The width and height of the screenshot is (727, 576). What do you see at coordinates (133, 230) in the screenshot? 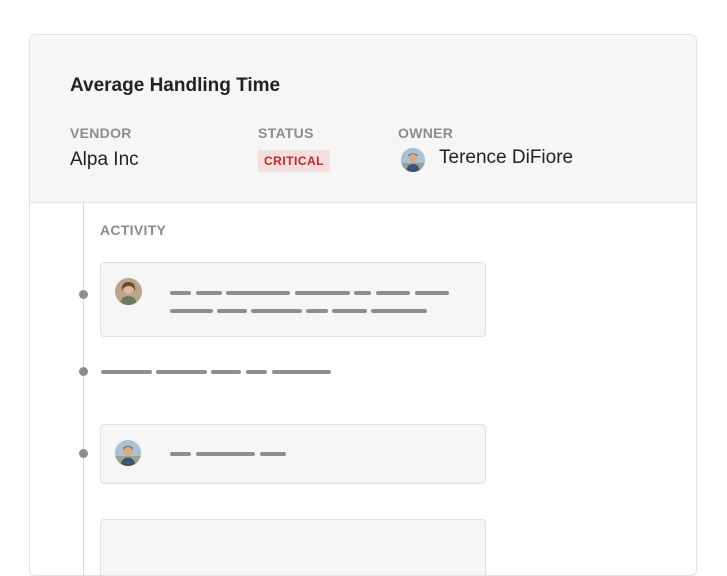
I see `activity-label: ACTIVITY` at bounding box center [133, 230].